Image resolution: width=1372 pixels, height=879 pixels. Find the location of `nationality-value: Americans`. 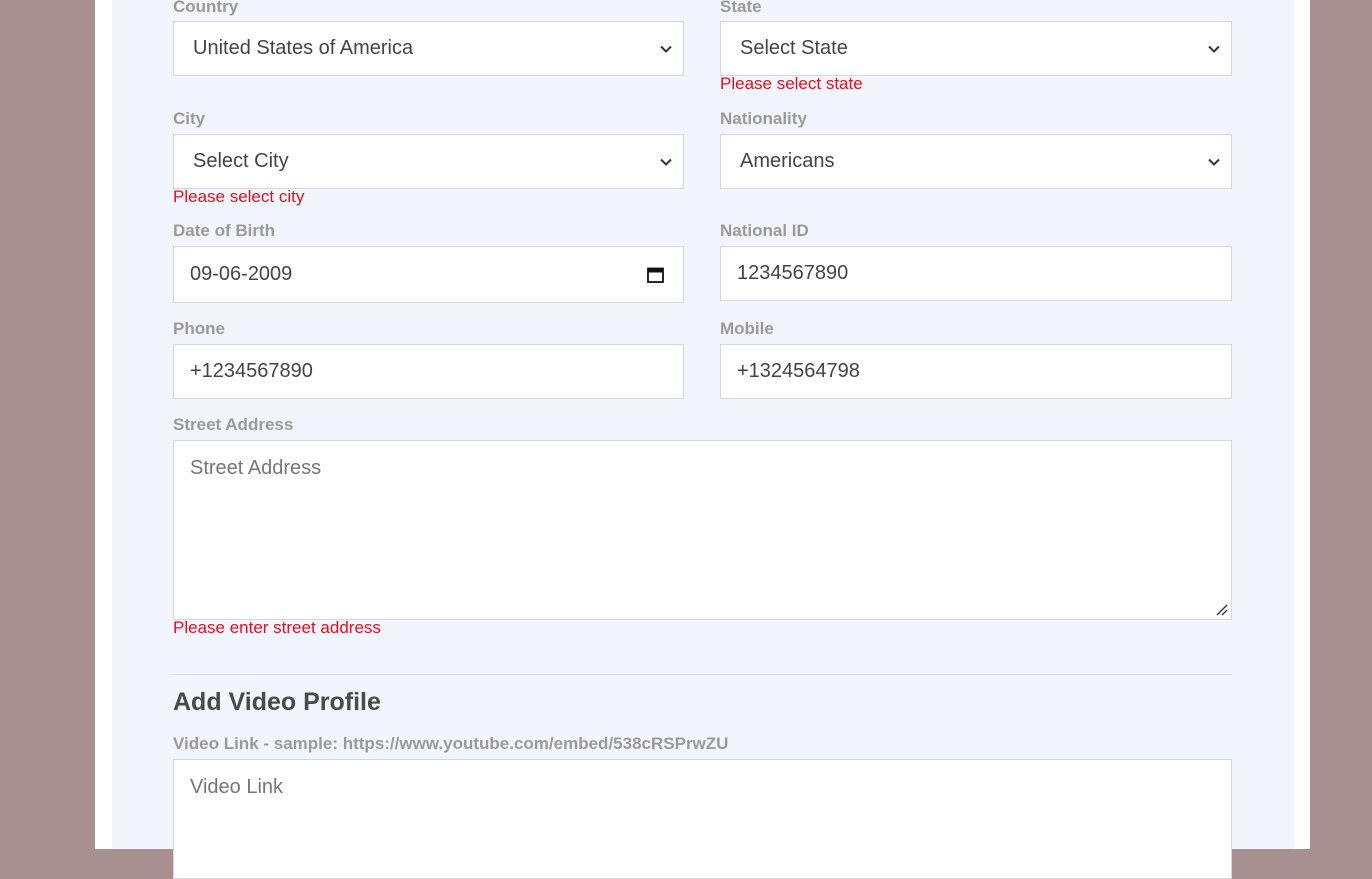

nationality-value: Americans is located at coordinates (787, 161).